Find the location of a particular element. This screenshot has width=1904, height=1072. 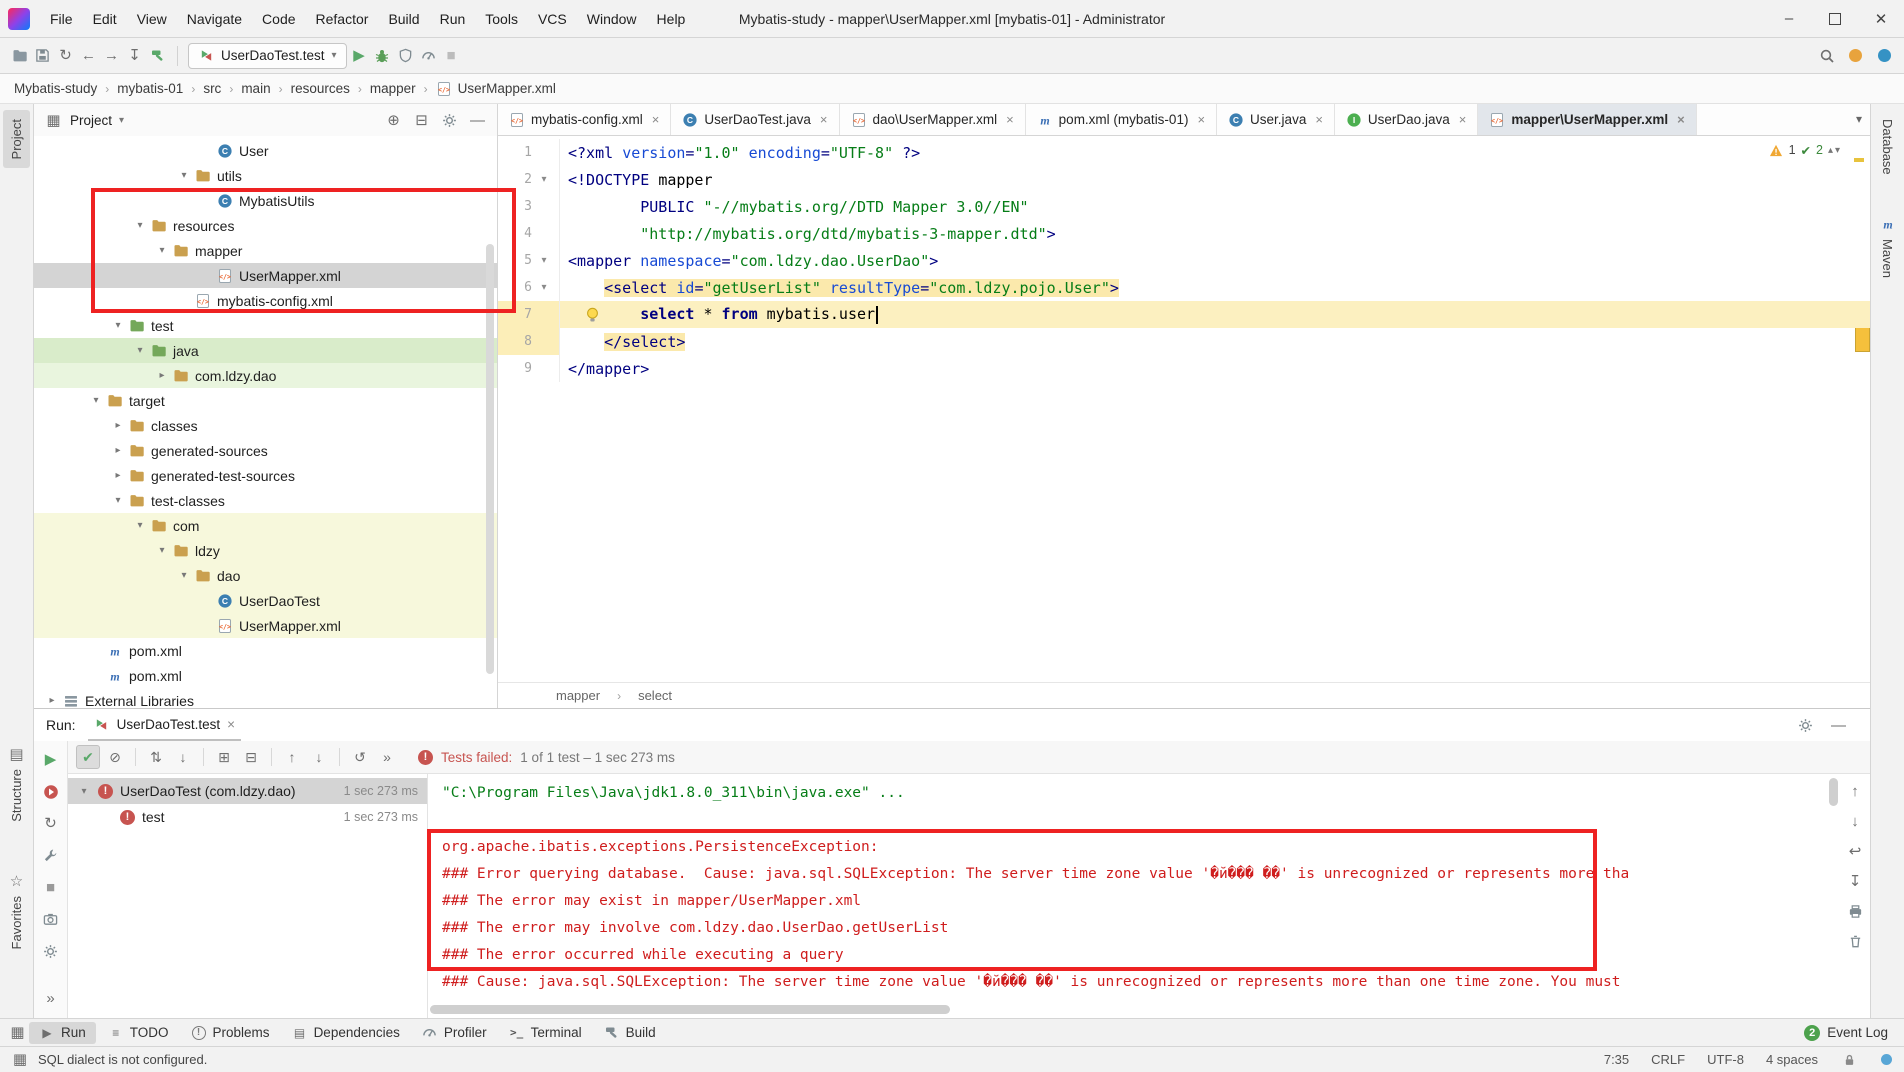

clear-all-icon is located at coordinates (1855, 941).